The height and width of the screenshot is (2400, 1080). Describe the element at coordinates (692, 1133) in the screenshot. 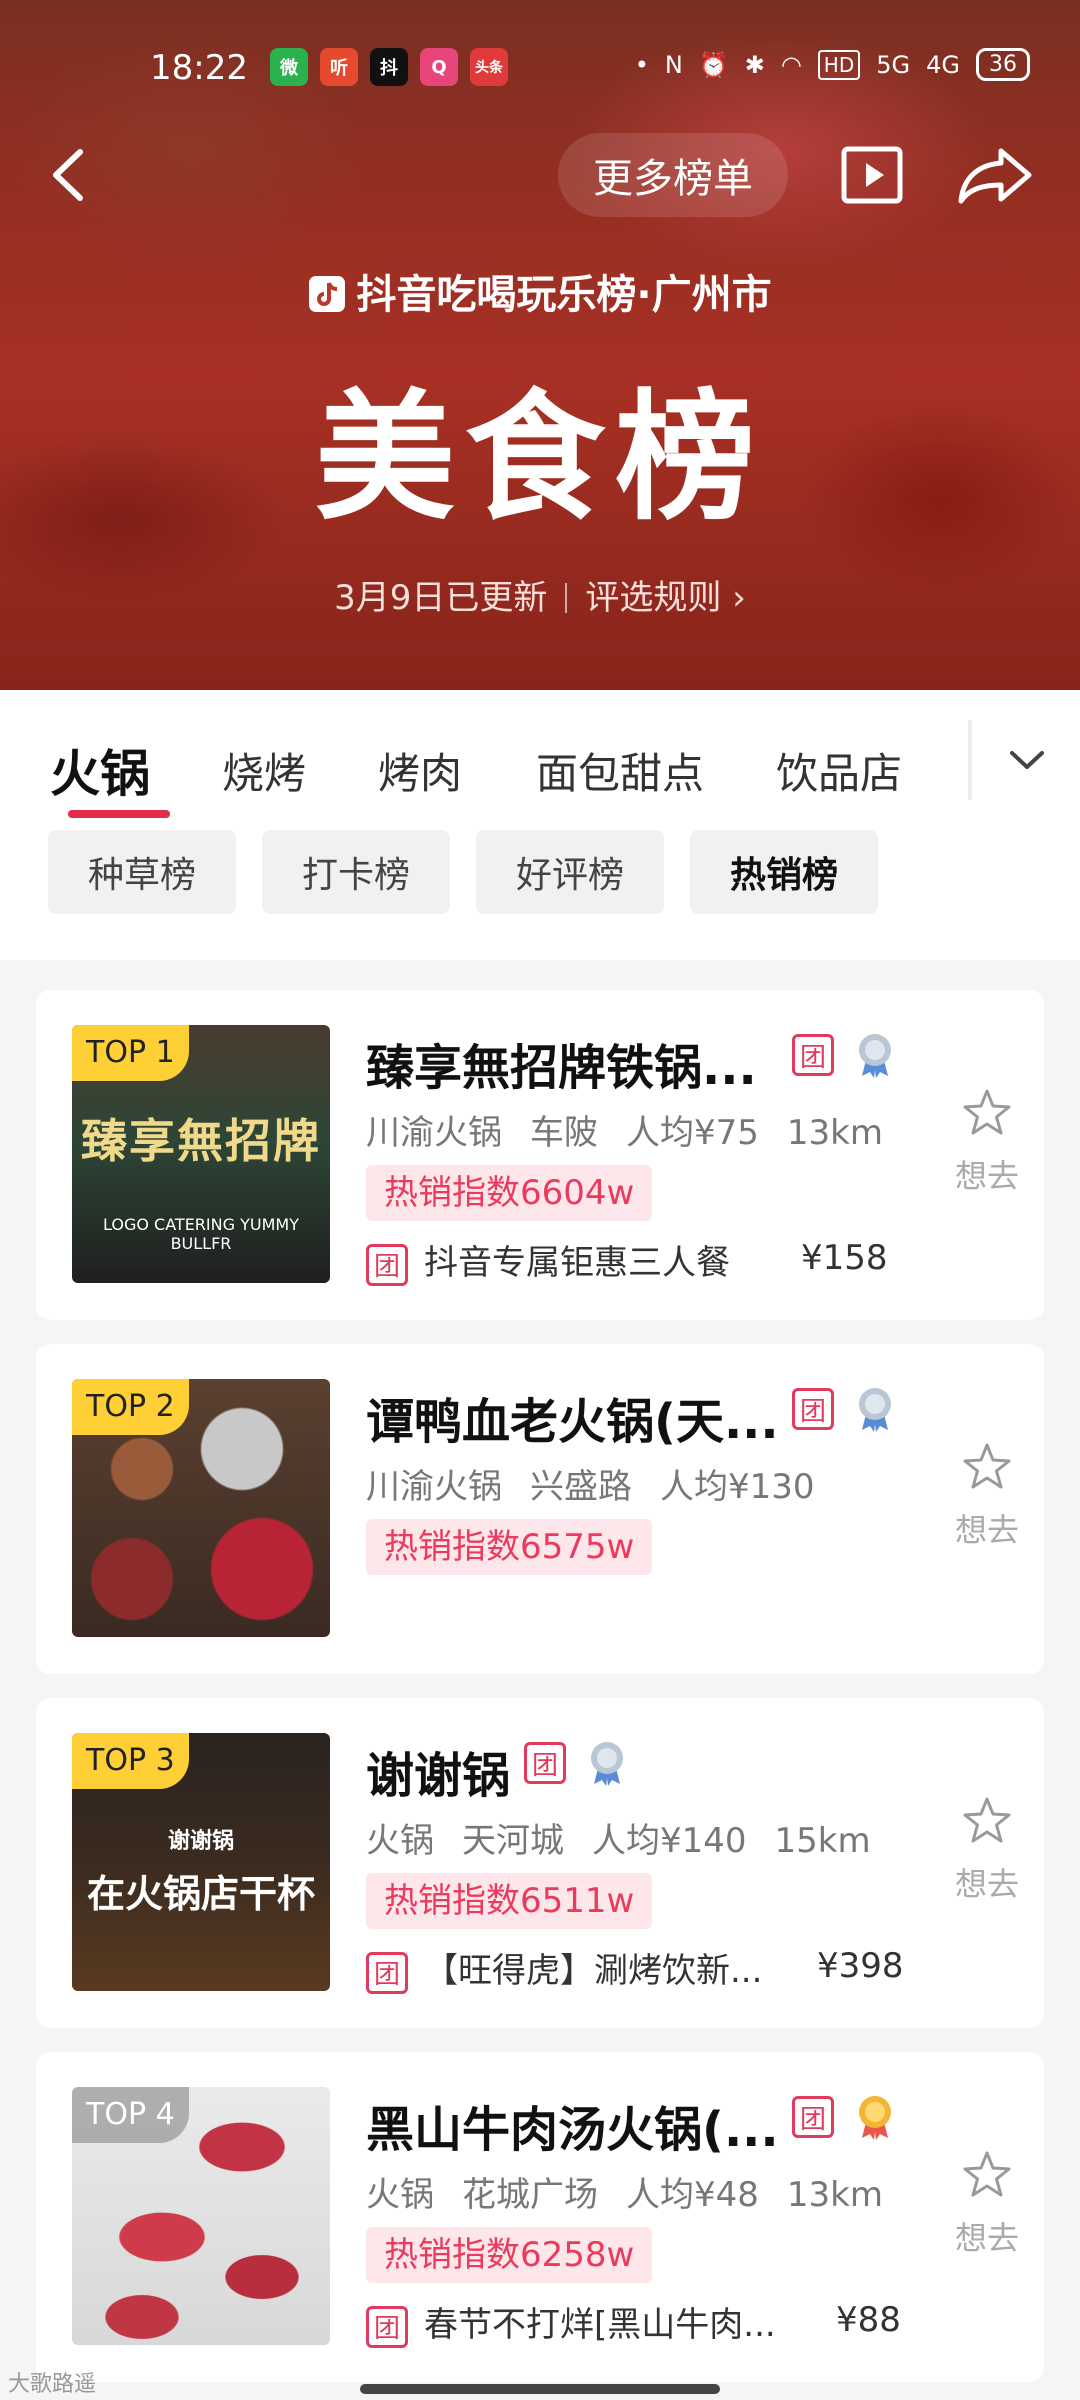

I see `avg-price: 人均¥75` at that location.